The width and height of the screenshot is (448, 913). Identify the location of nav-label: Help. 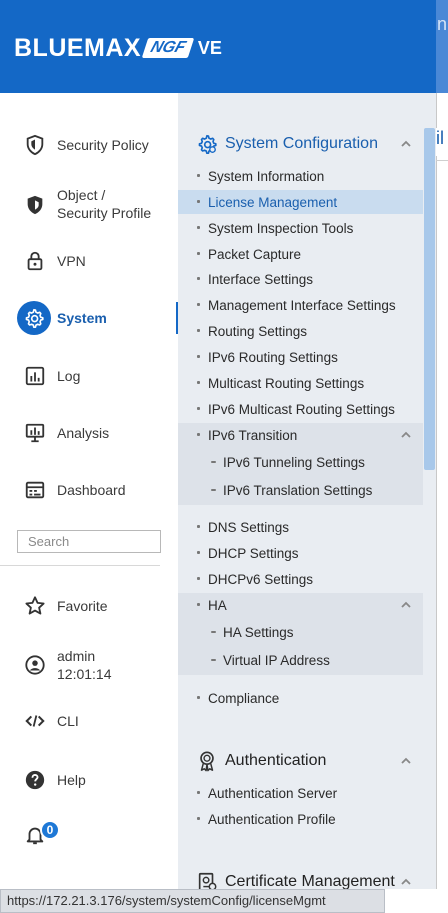
(71, 780).